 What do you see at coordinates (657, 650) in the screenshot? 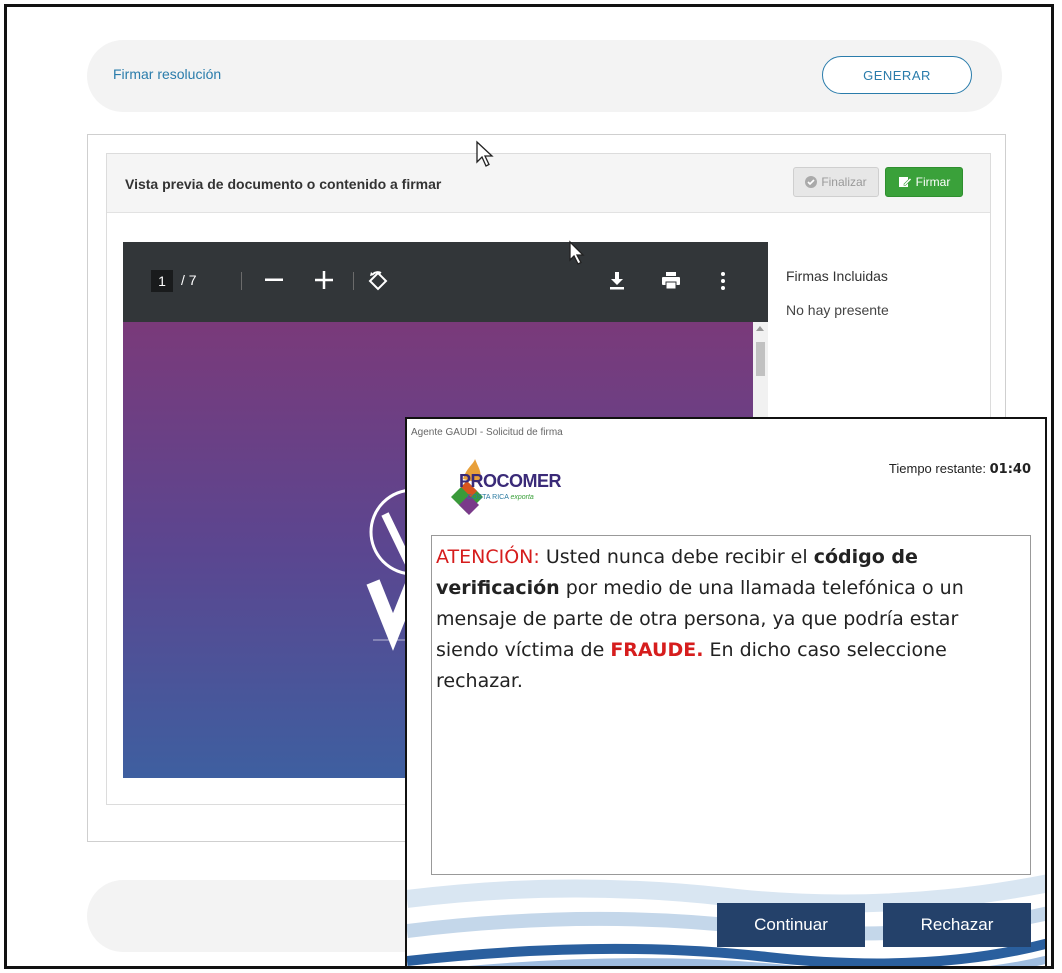
I see `warning-fraud: FRAUDE.` at bounding box center [657, 650].